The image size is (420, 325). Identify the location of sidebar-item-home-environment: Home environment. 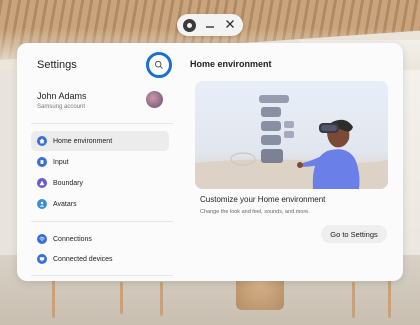
(100, 141).